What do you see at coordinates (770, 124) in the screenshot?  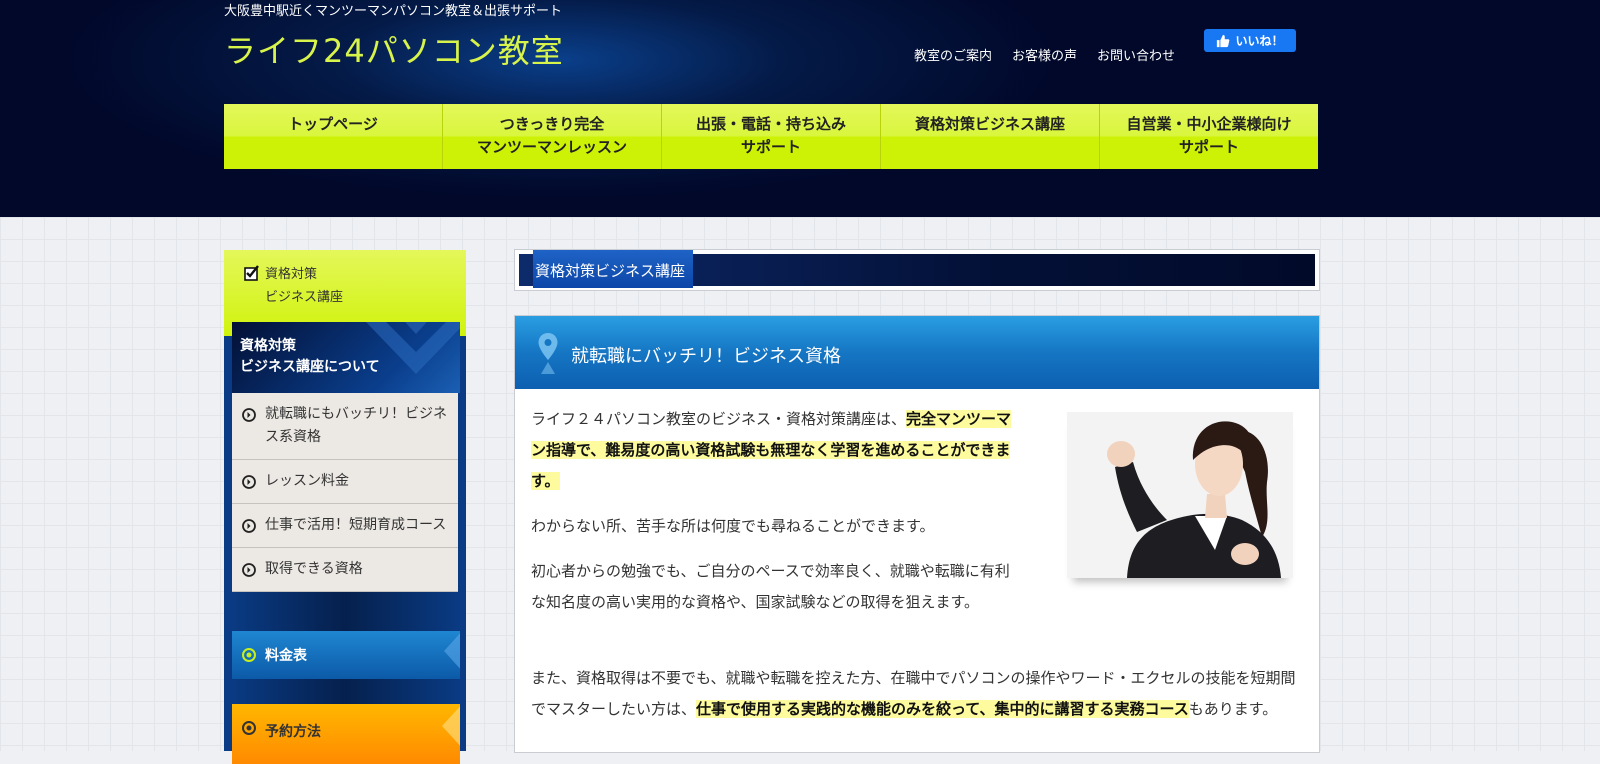 I see `nav-label: 出張・電話・持ち込み` at bounding box center [770, 124].